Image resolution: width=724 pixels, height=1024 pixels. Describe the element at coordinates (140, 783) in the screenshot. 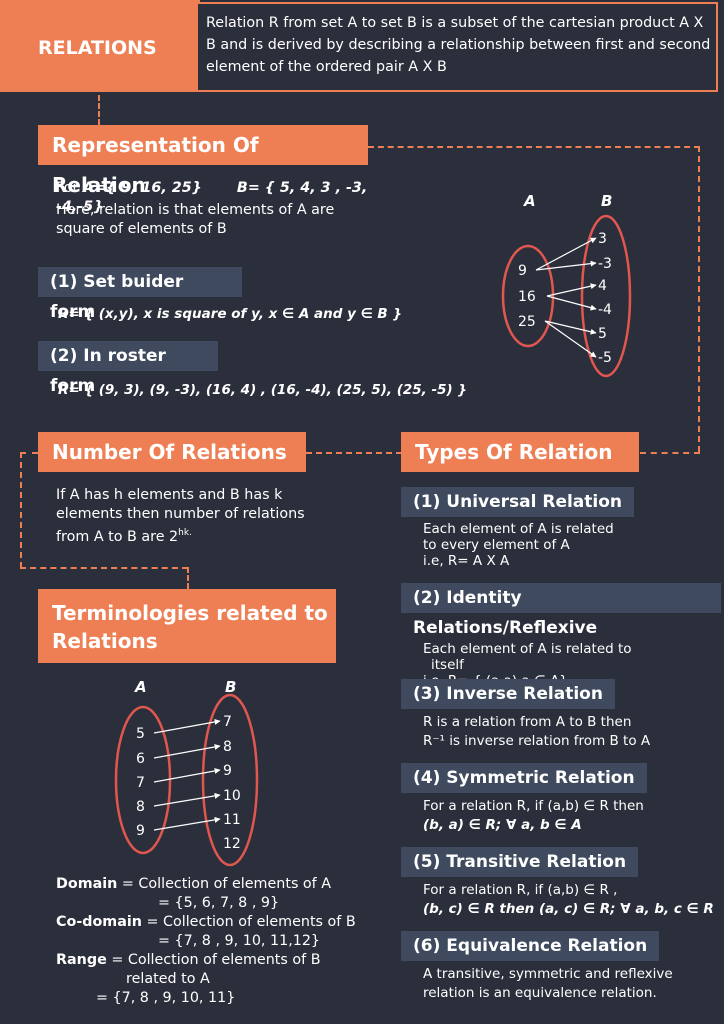

I see `diagram2-a-item: 7` at that location.